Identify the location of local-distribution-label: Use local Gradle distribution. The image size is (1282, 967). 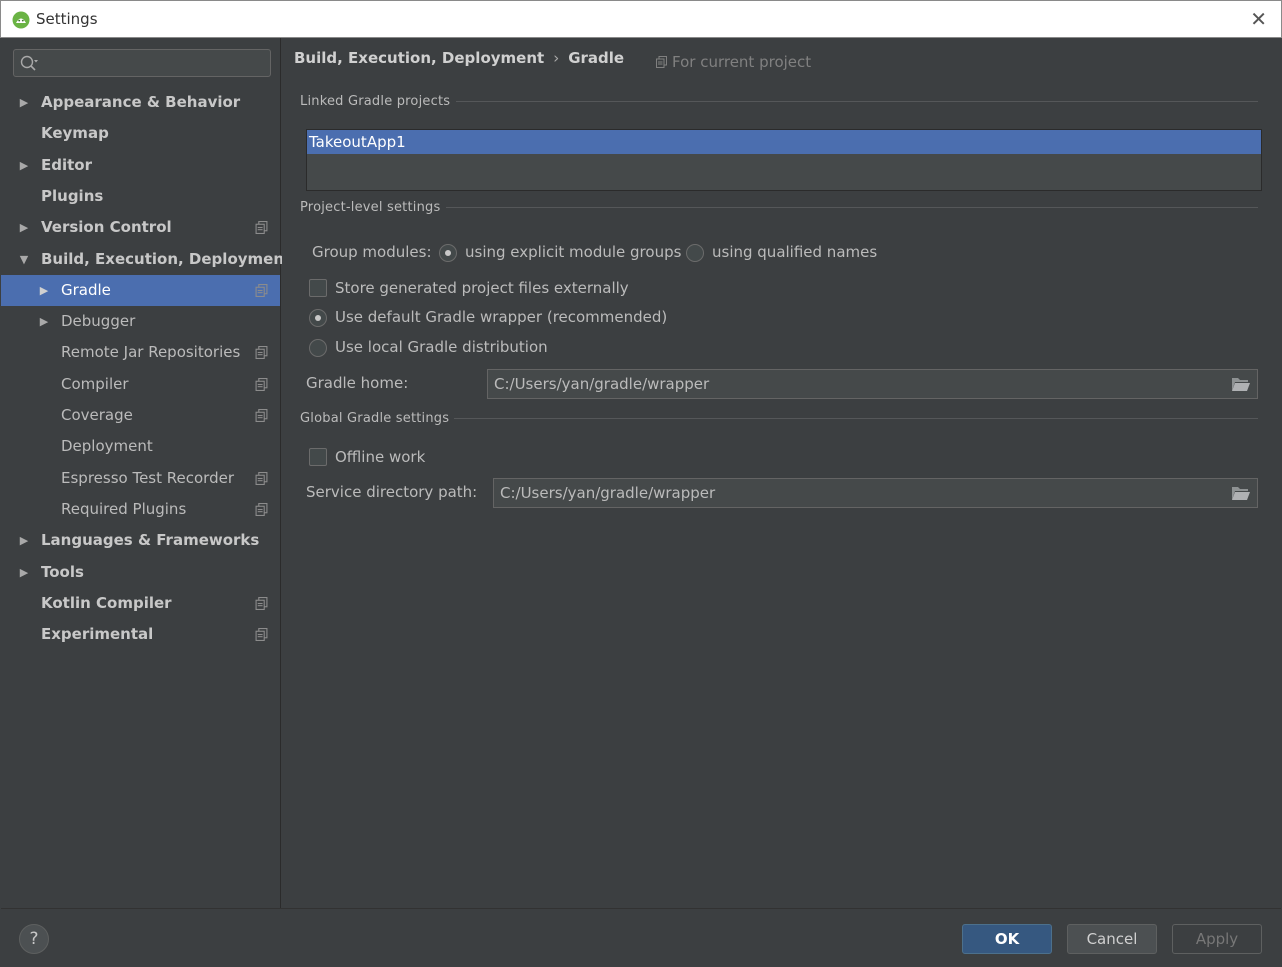
(441, 347).